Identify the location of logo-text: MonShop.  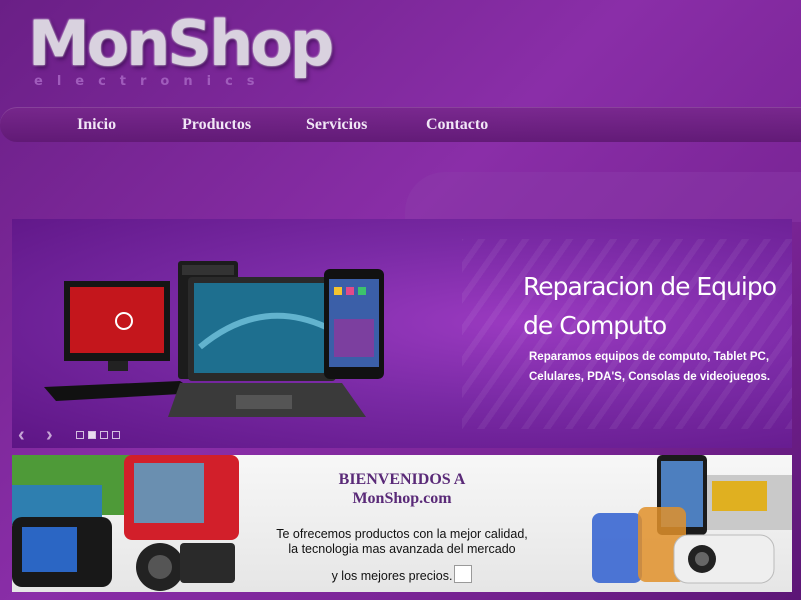
(181, 43).